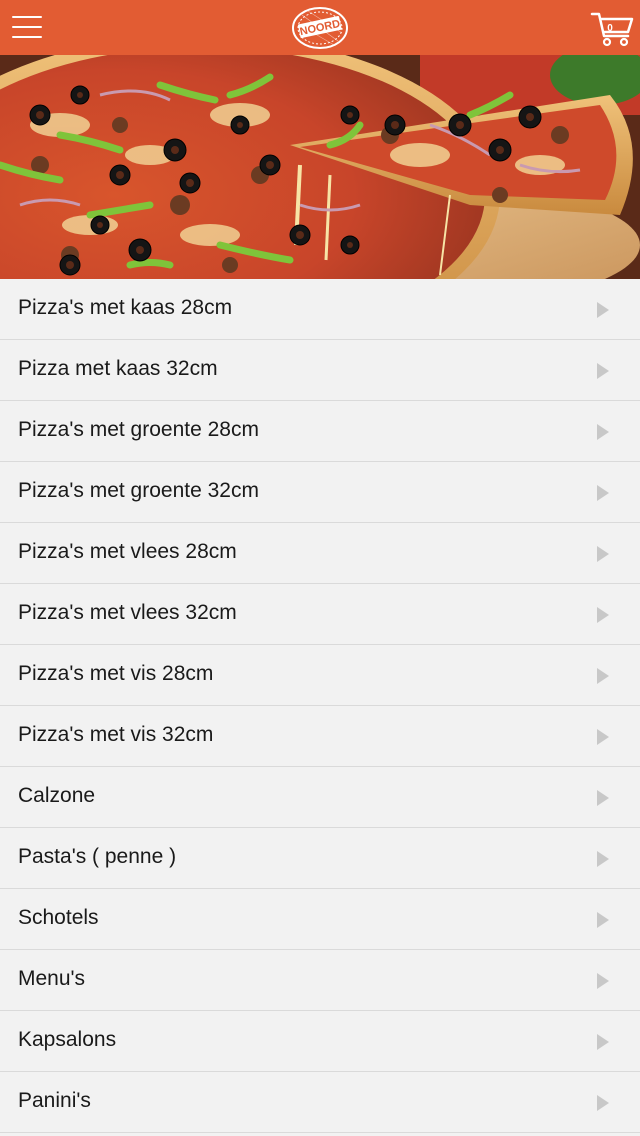 This screenshot has width=640, height=1136. I want to click on category-label: Pizza's met groente 28cm, so click(138, 429).